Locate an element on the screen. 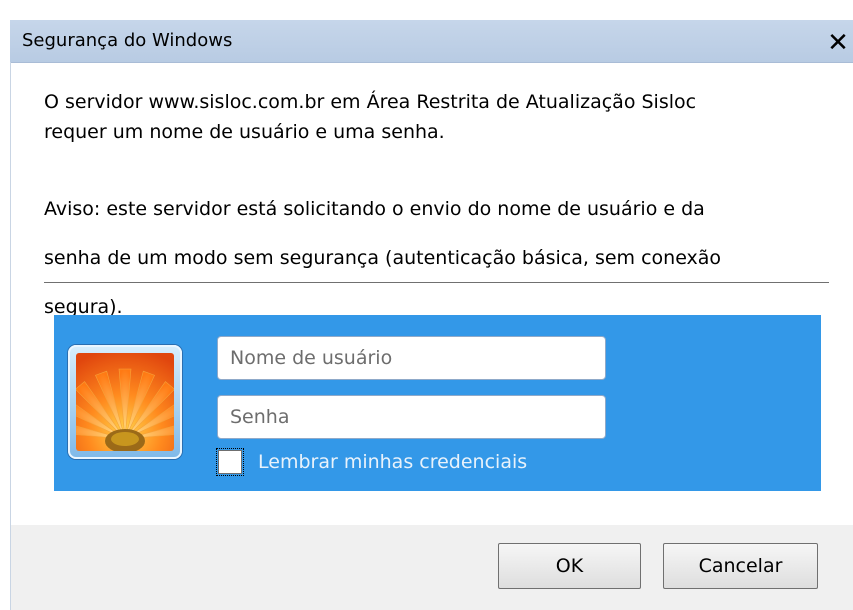 The image size is (853, 610). cancel-button: Cancelar is located at coordinates (740, 566).